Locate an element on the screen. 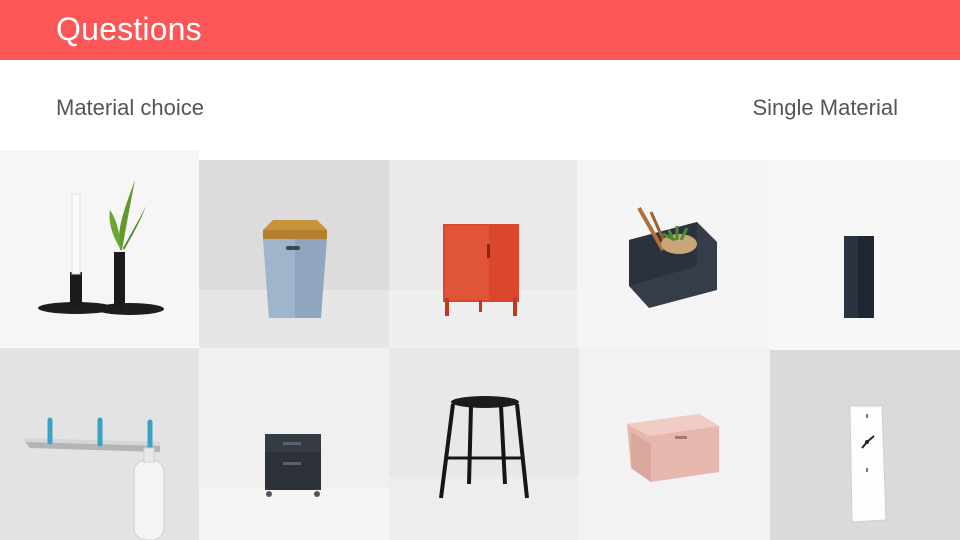  product-image-wall-pocket is located at coordinates (864, 255).